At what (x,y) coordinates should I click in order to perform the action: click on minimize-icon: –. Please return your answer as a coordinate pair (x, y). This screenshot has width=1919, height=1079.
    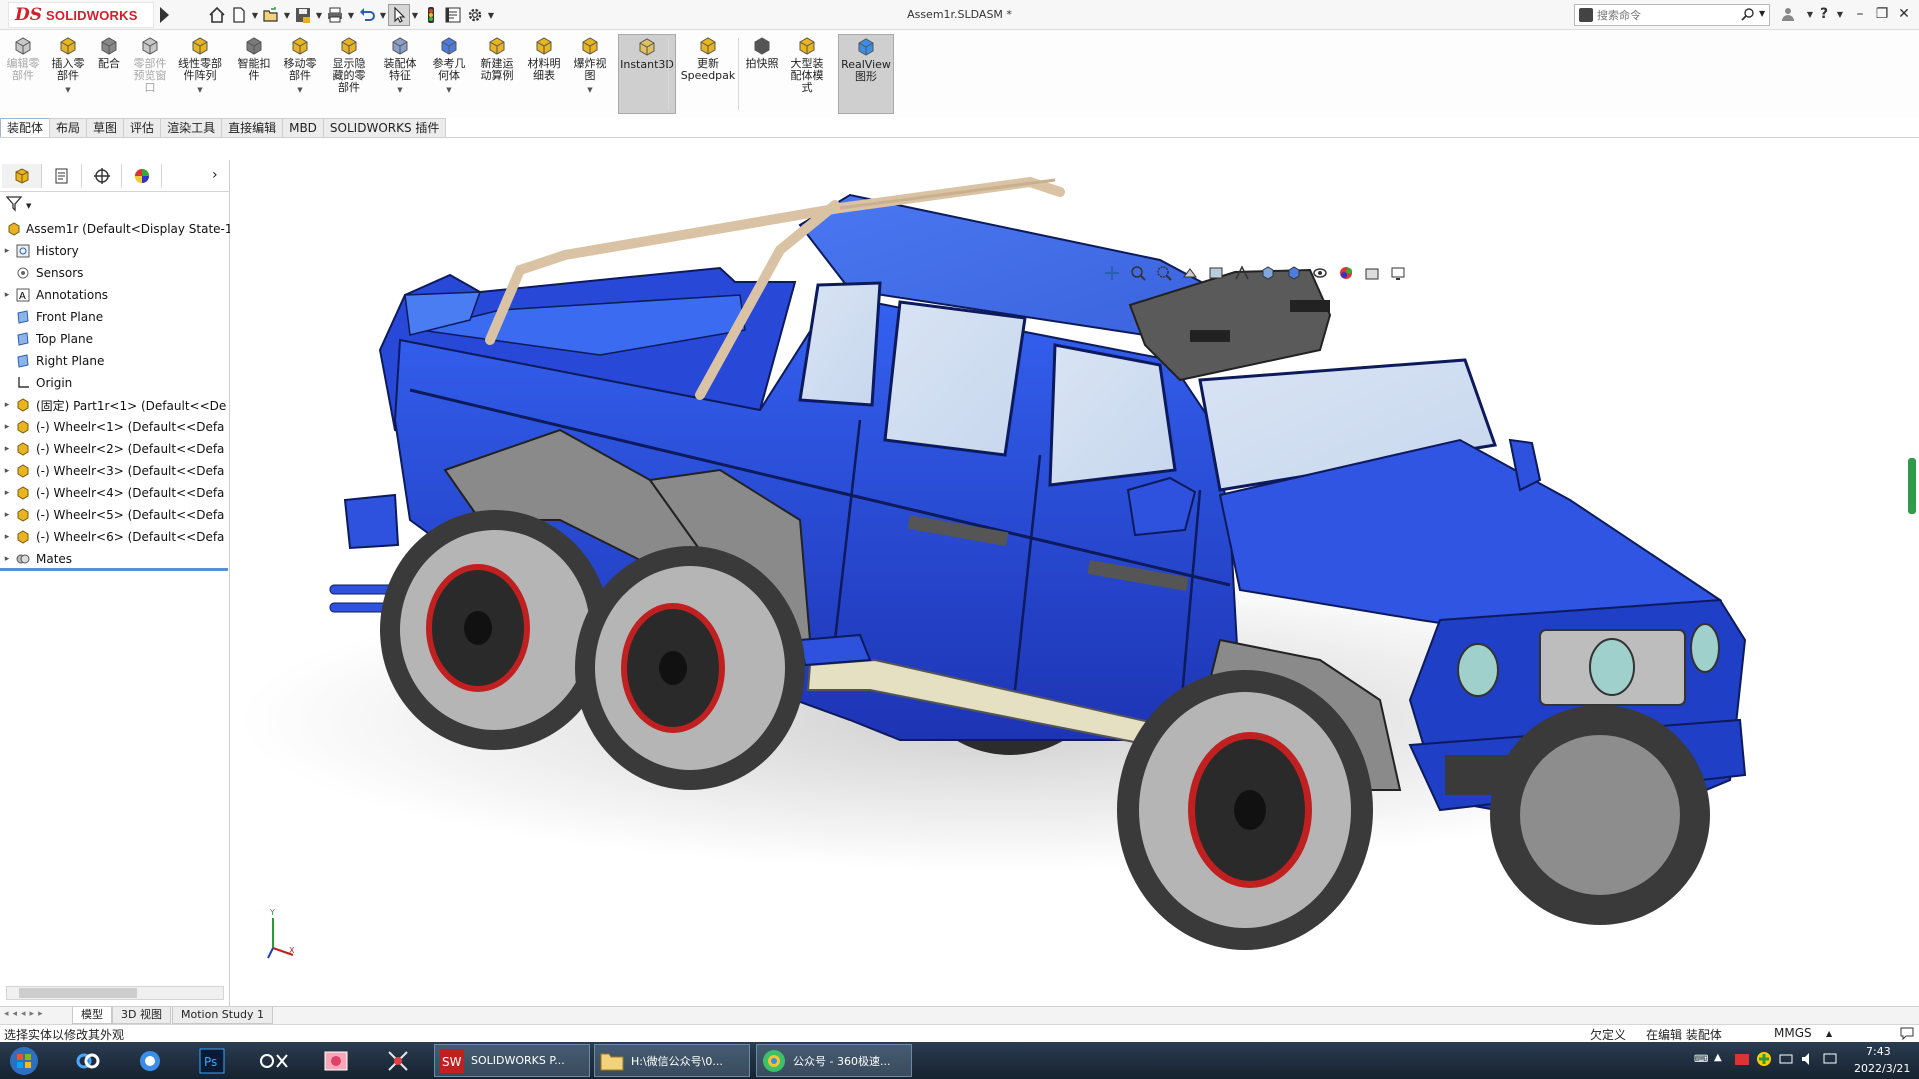
    Looking at the image, I should click on (1860, 14).